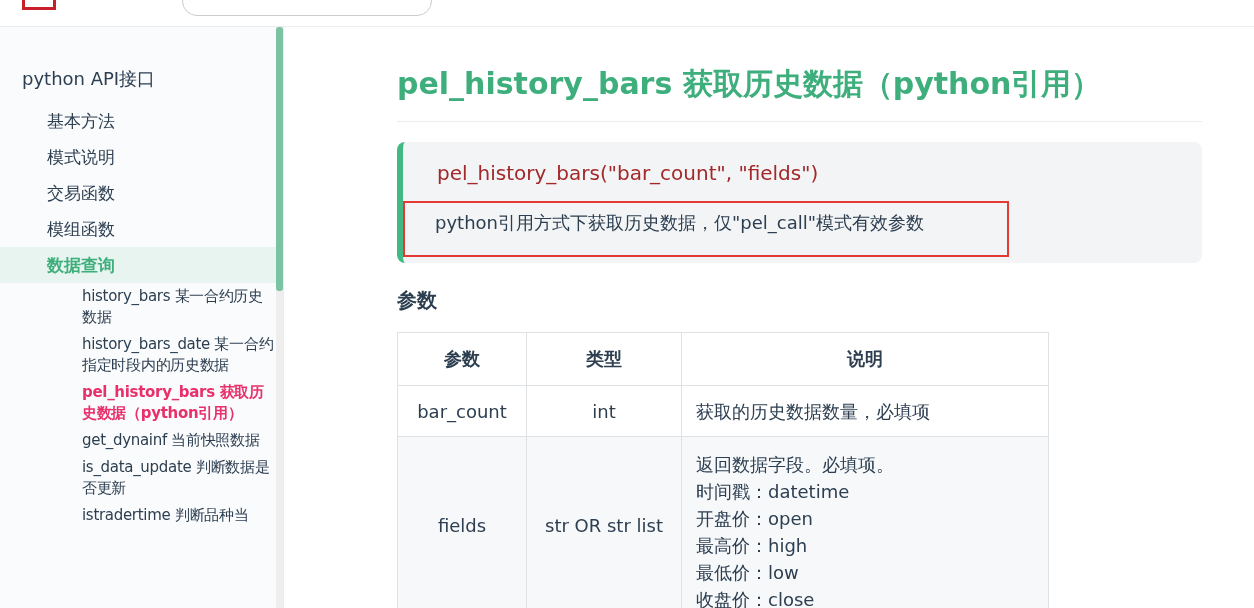  What do you see at coordinates (865, 359) in the screenshot?
I see `column-header: 说明` at bounding box center [865, 359].